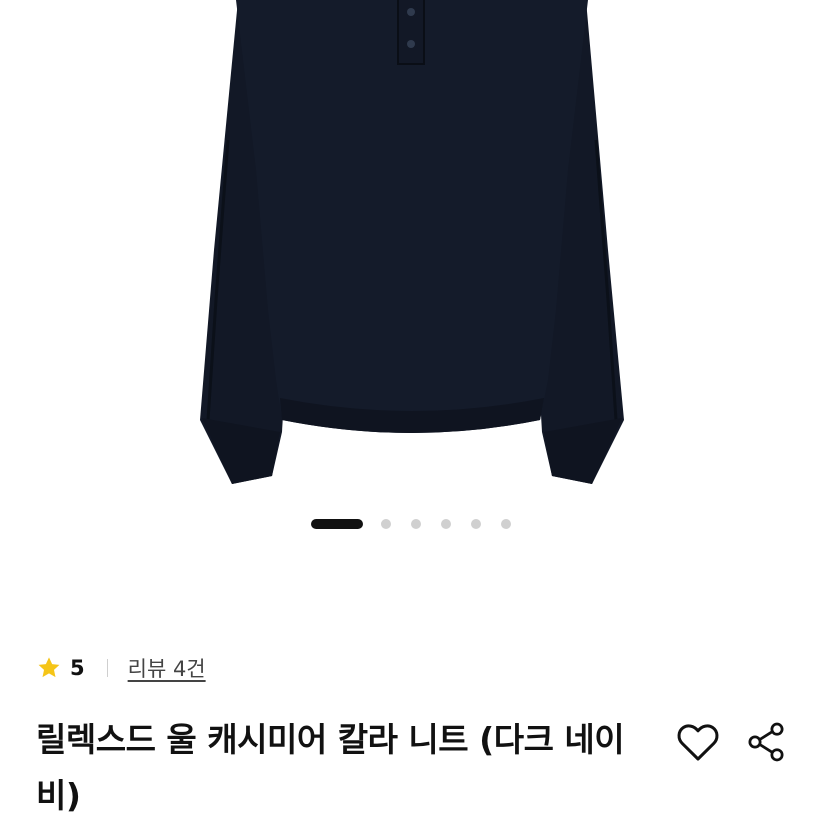 This screenshot has width=824, height=824. I want to click on share-icon, so click(766, 742).